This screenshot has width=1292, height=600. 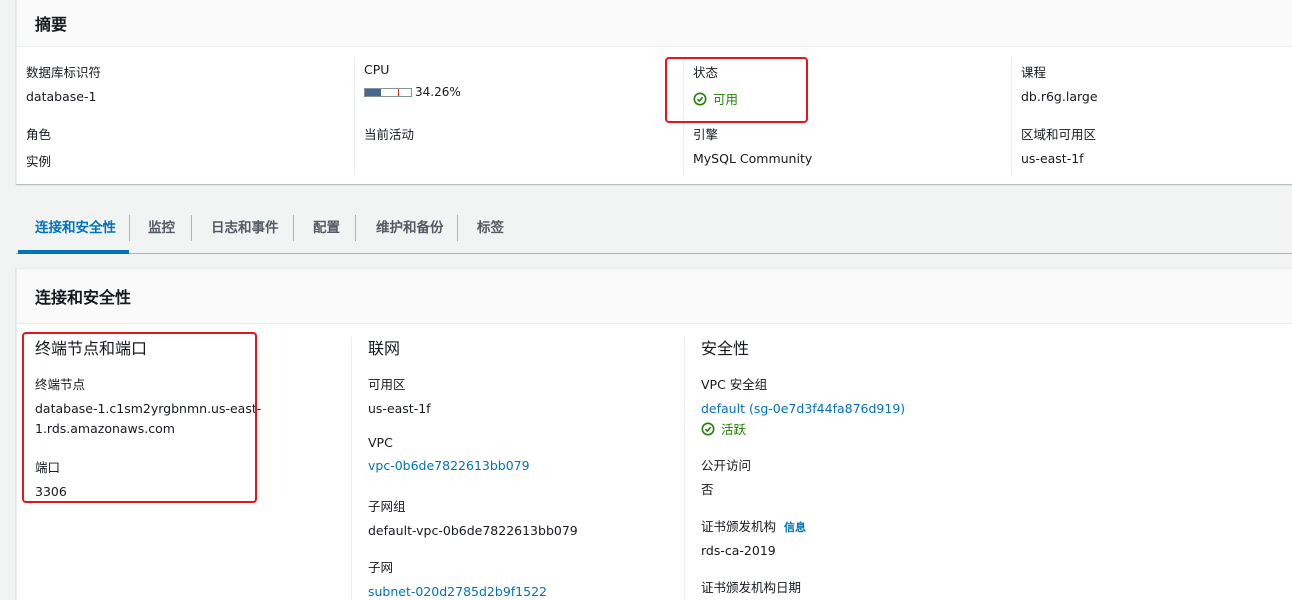 What do you see at coordinates (105, 428) in the screenshot?
I see `endpoint-value-line-2: 1.rds.amazonaws.com` at bounding box center [105, 428].